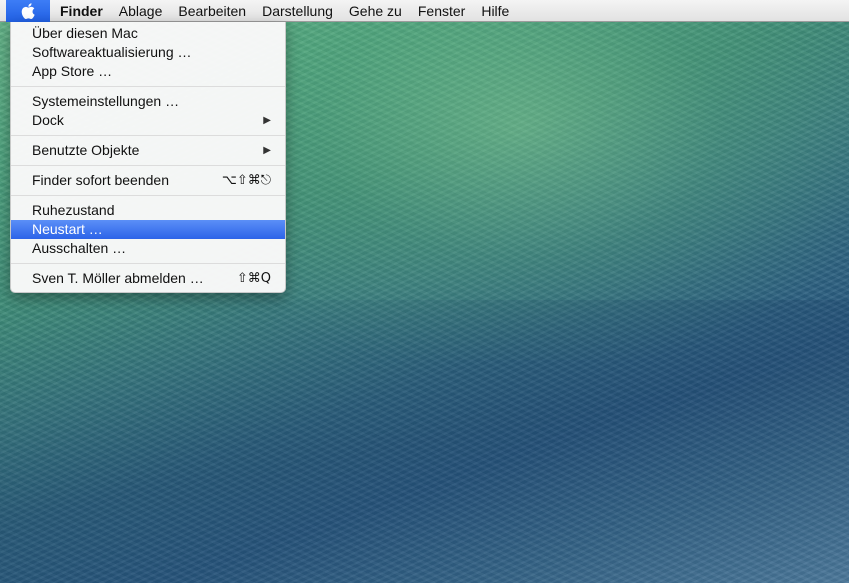 The height and width of the screenshot is (583, 849). What do you see at coordinates (148, 150) in the screenshot?
I see `menu-item-recent-items: Benutzte Objekte ▶` at bounding box center [148, 150].